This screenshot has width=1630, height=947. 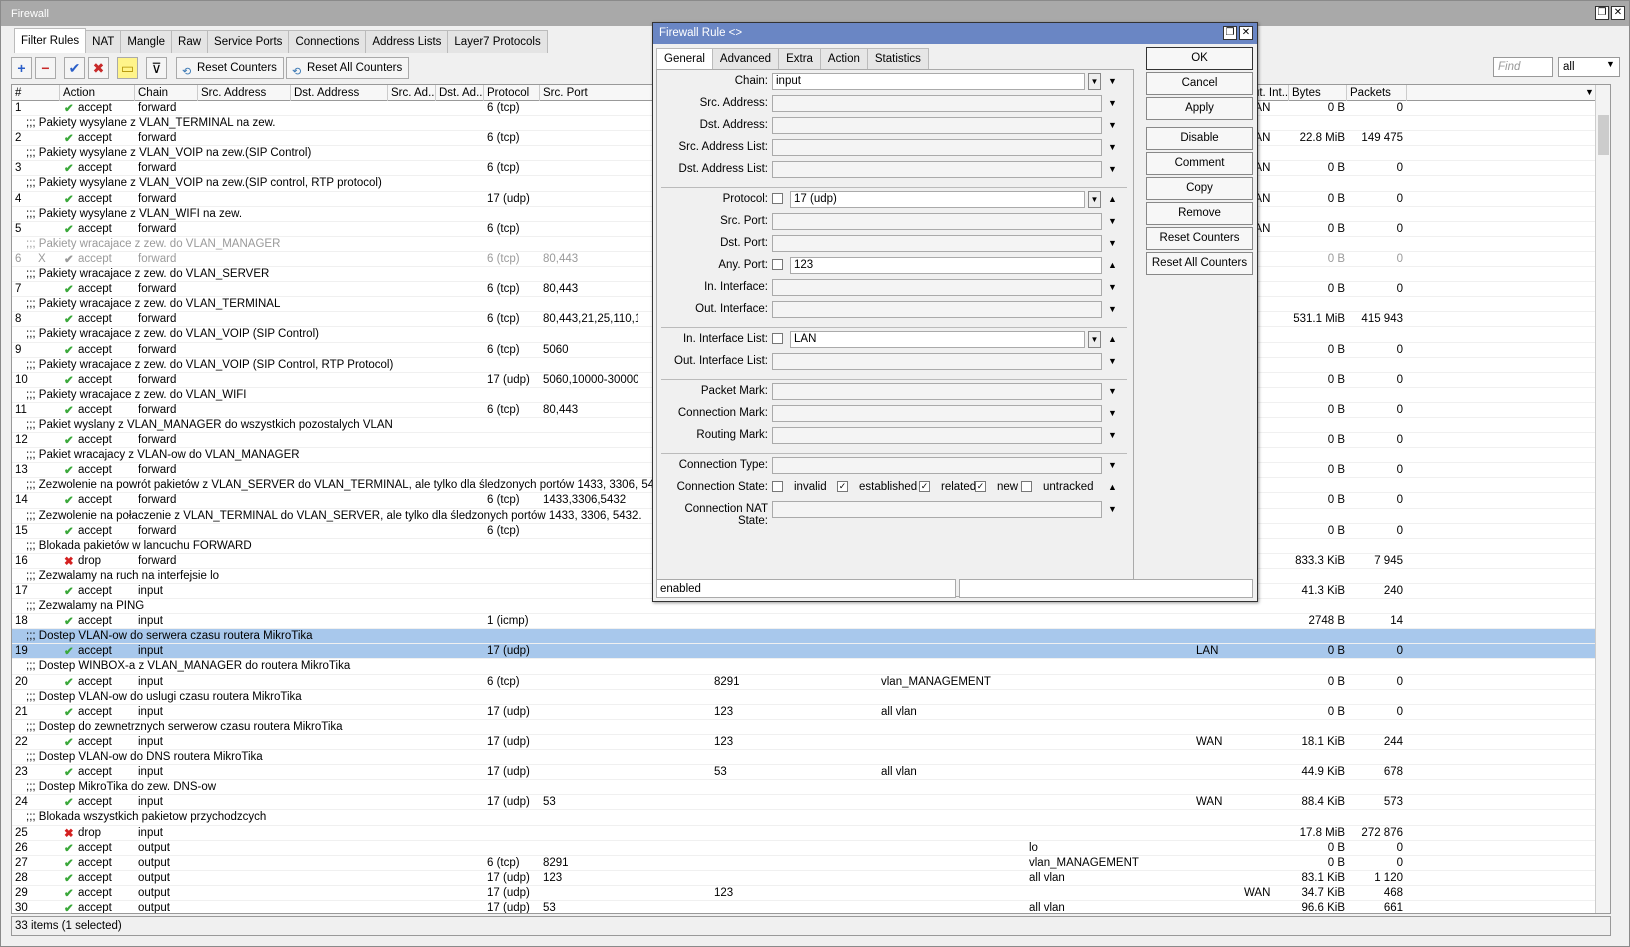 I want to click on connection-type-input, so click(x=937, y=465).